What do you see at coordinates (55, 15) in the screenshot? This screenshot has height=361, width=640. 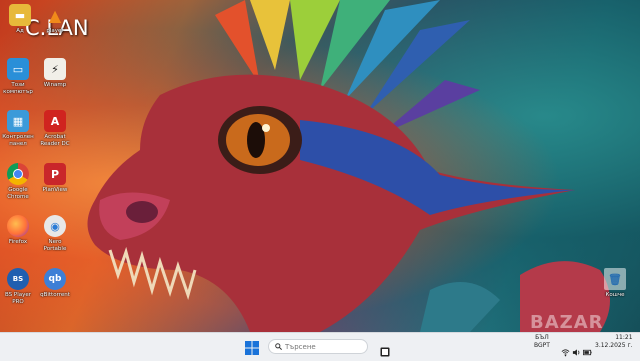 I see `vlc-cone-icon: ▲` at bounding box center [55, 15].